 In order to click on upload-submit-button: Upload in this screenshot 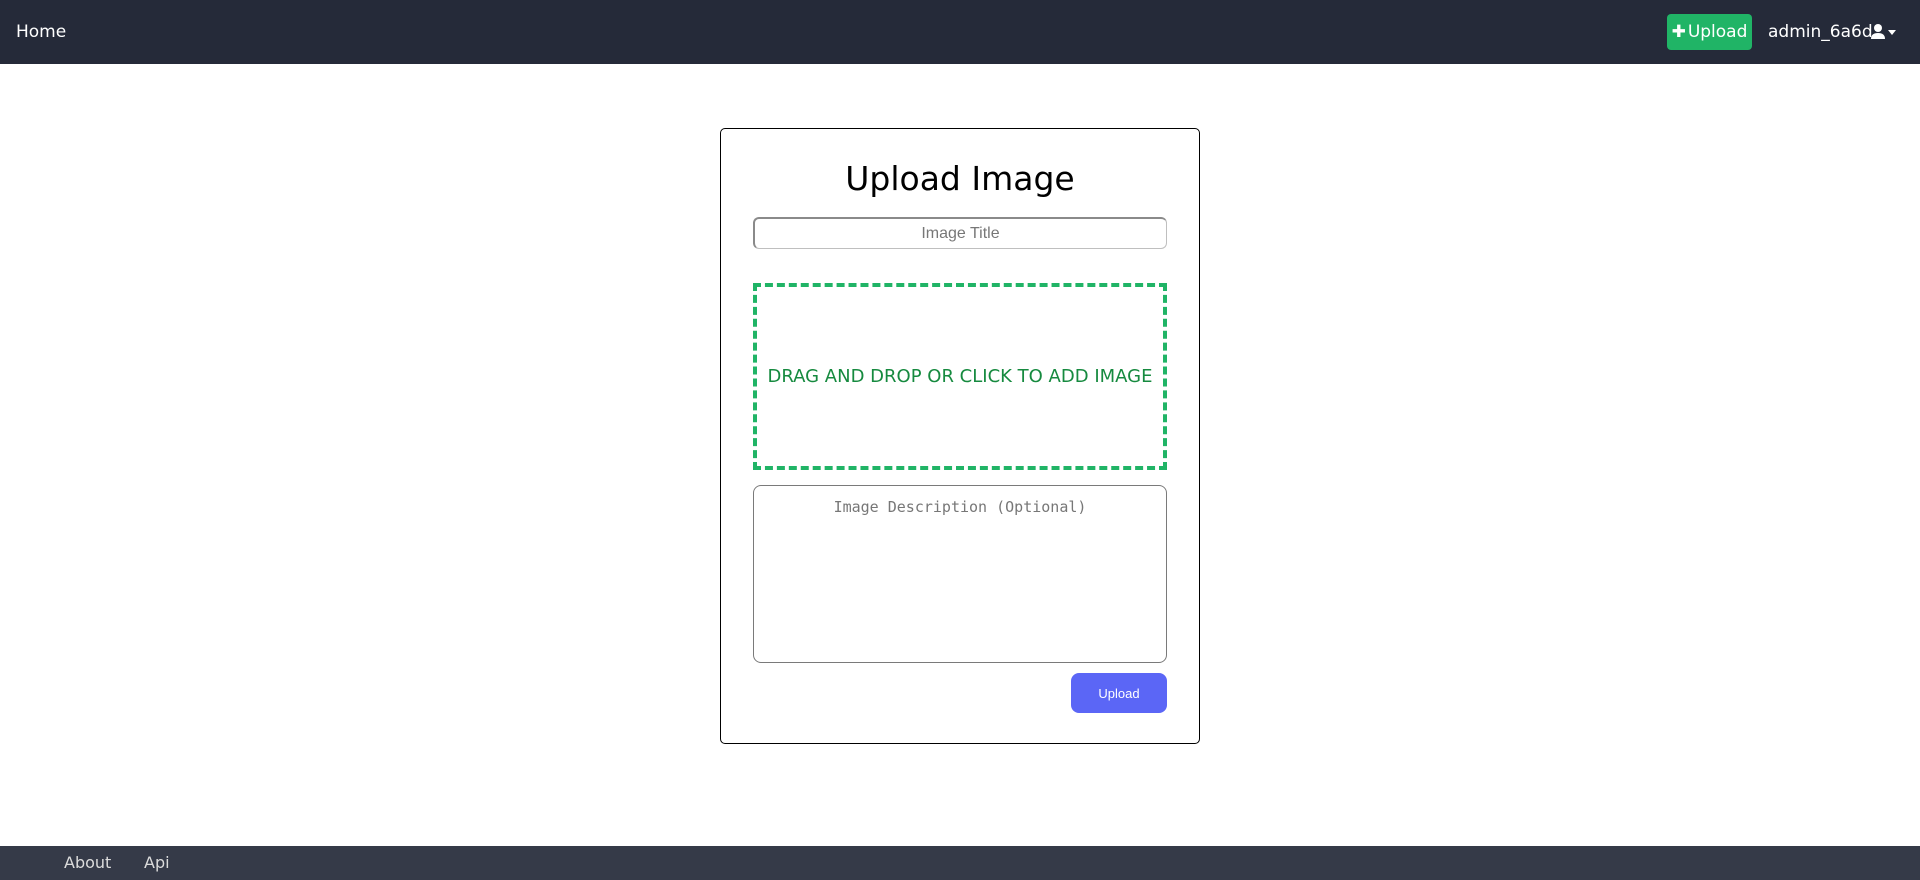, I will do `click(1119, 693)`.